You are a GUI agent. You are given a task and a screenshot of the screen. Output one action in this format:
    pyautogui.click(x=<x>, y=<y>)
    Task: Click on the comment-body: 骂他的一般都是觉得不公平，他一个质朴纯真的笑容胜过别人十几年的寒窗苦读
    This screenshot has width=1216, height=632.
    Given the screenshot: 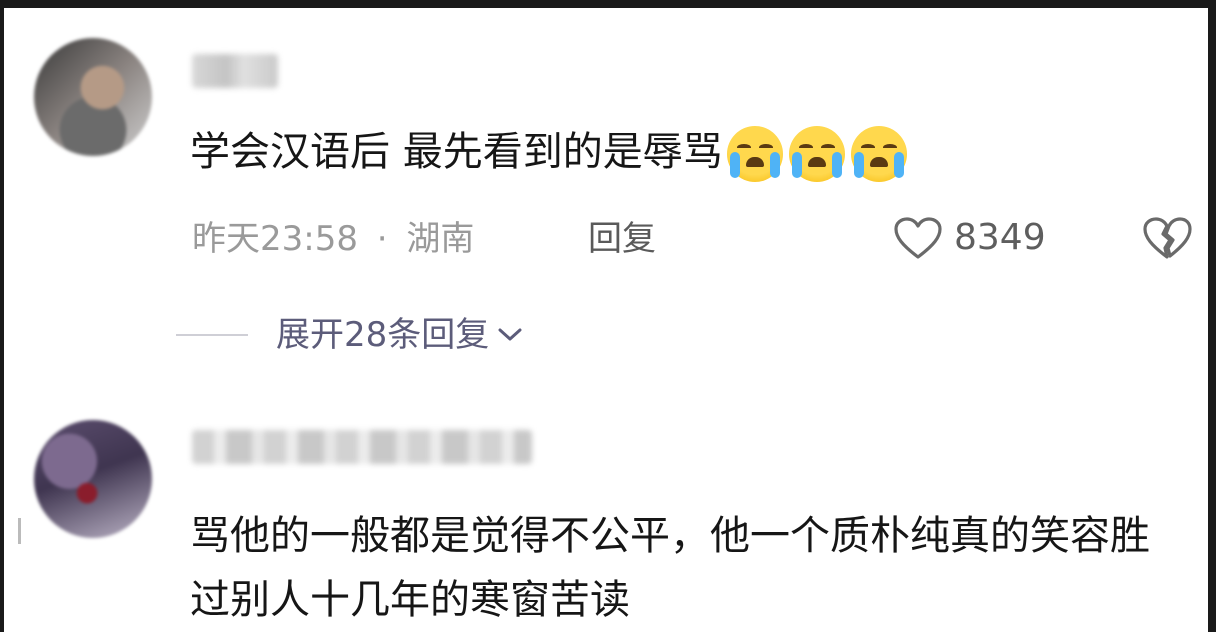 What is the action you would take?
    pyautogui.click(x=670, y=568)
    